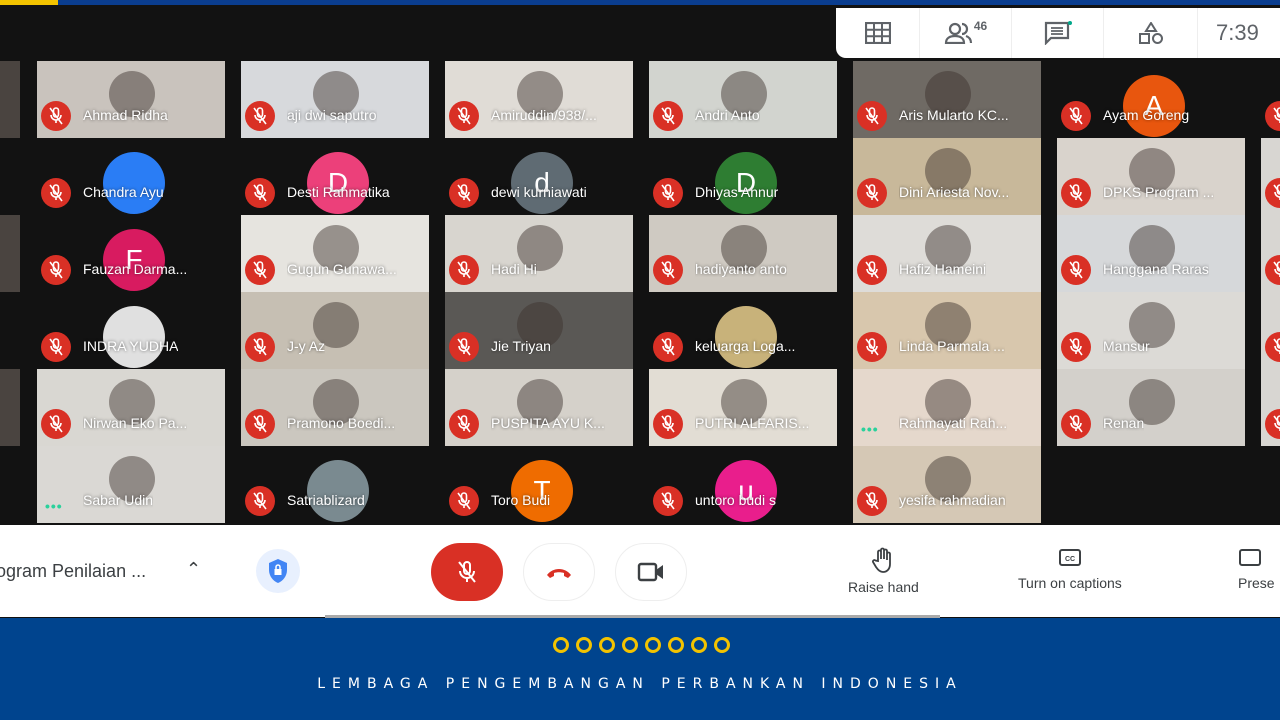 Image resolution: width=1280 pixels, height=720 pixels. I want to click on avatar: F, so click(134, 260).